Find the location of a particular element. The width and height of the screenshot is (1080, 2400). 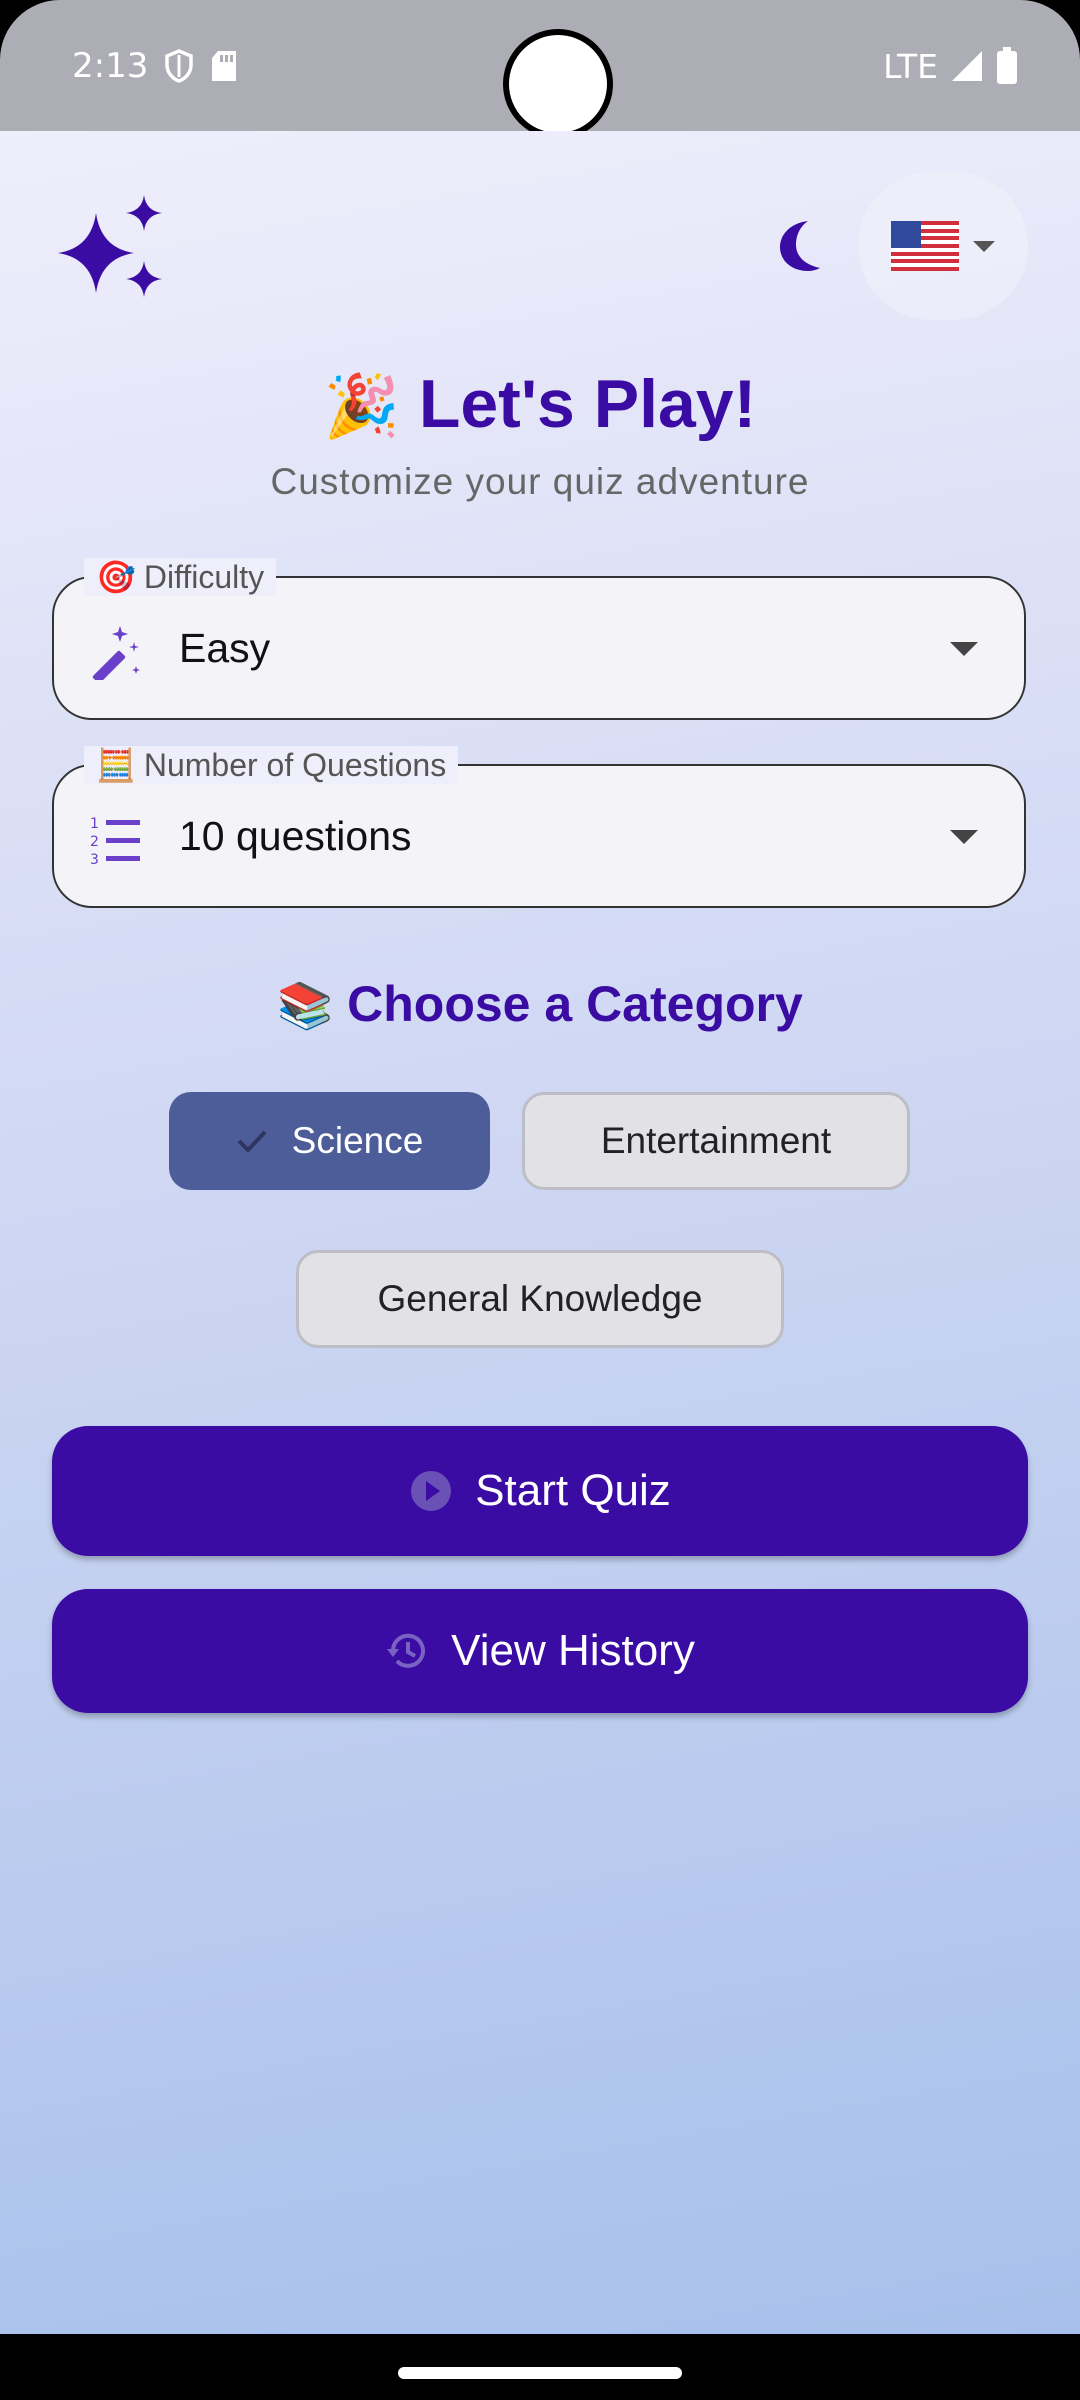

category-heading: 📚 Choose a Category is located at coordinates (540, 1004).